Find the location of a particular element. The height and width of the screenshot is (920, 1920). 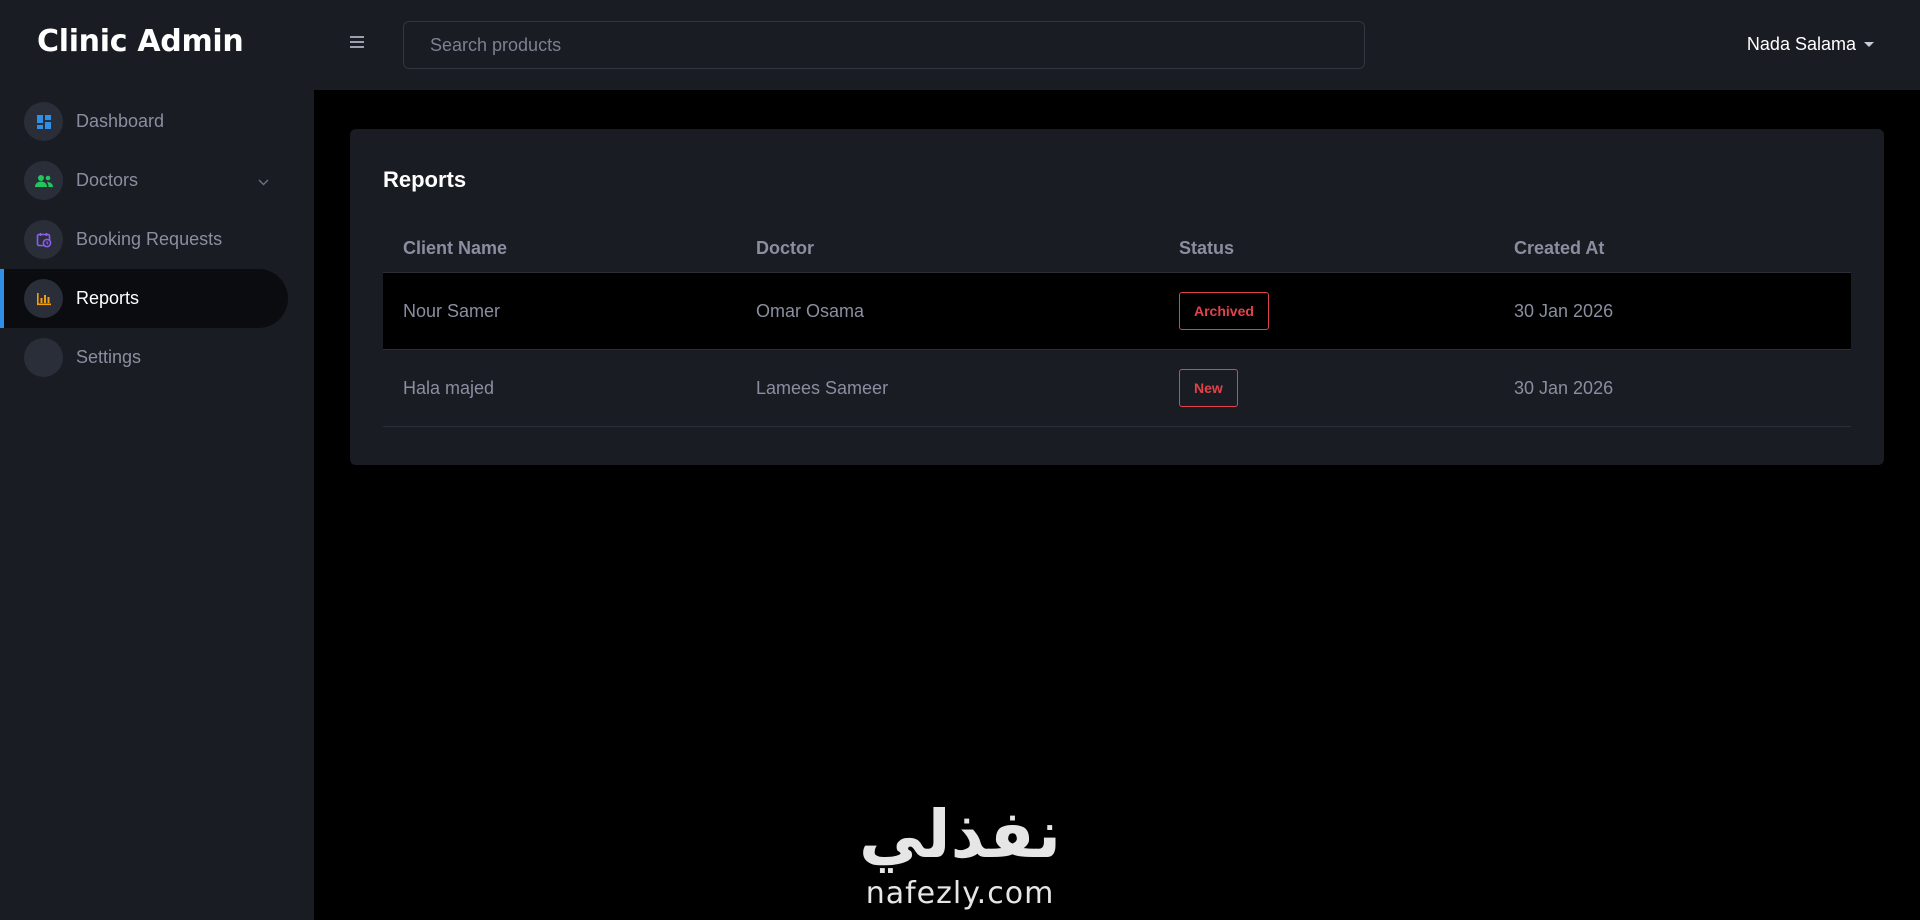

user-menu: Nada Salama is located at coordinates (1810, 44).